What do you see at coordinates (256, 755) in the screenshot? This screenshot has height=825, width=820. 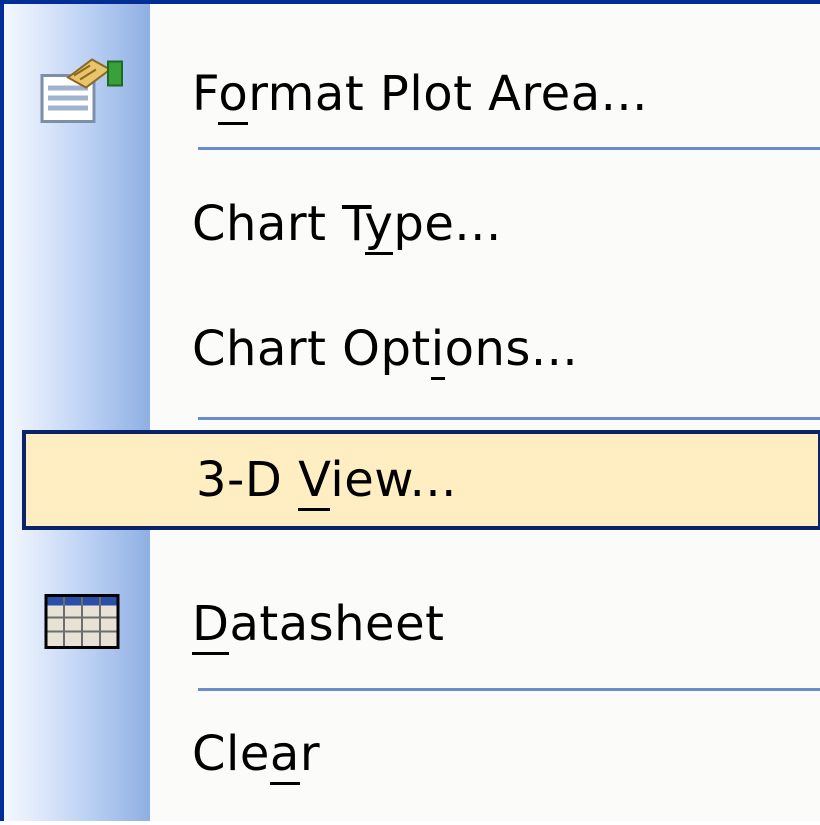 I see `menu-item-label: Clear` at bounding box center [256, 755].